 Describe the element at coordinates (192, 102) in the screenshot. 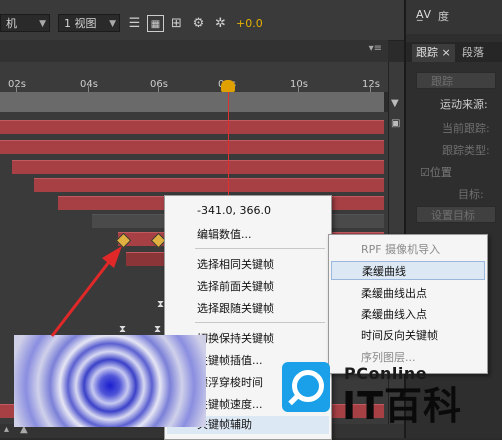

I see `work-area-bar` at that location.